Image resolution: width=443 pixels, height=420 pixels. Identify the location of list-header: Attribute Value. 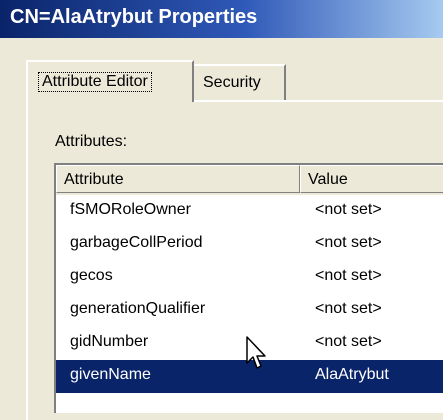
(249, 180).